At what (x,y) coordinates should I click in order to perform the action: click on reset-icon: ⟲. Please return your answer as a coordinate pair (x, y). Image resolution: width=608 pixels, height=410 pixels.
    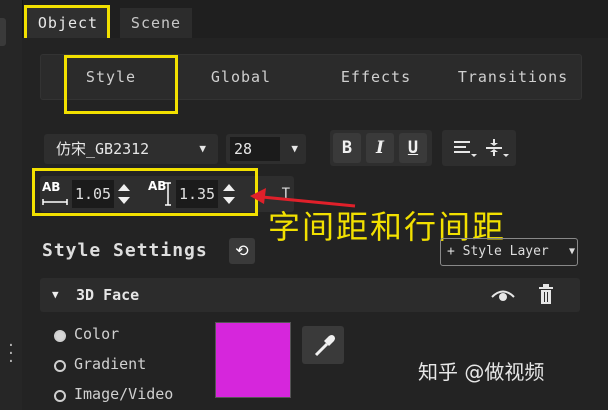
    Looking at the image, I should click on (242, 250).